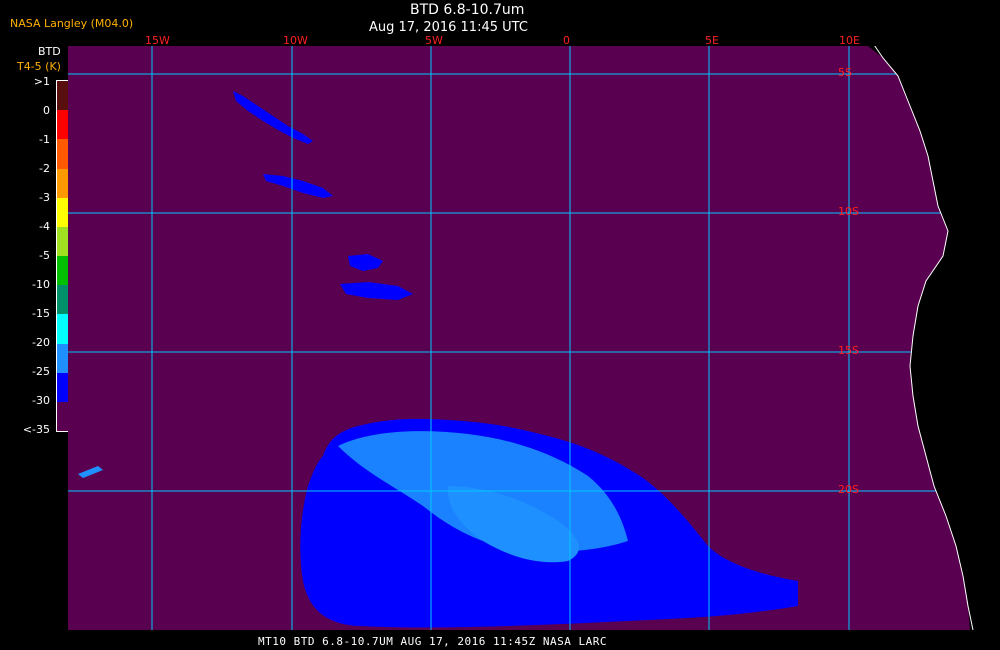  What do you see at coordinates (44, 139) in the screenshot?
I see `legend-label: -1` at bounding box center [44, 139].